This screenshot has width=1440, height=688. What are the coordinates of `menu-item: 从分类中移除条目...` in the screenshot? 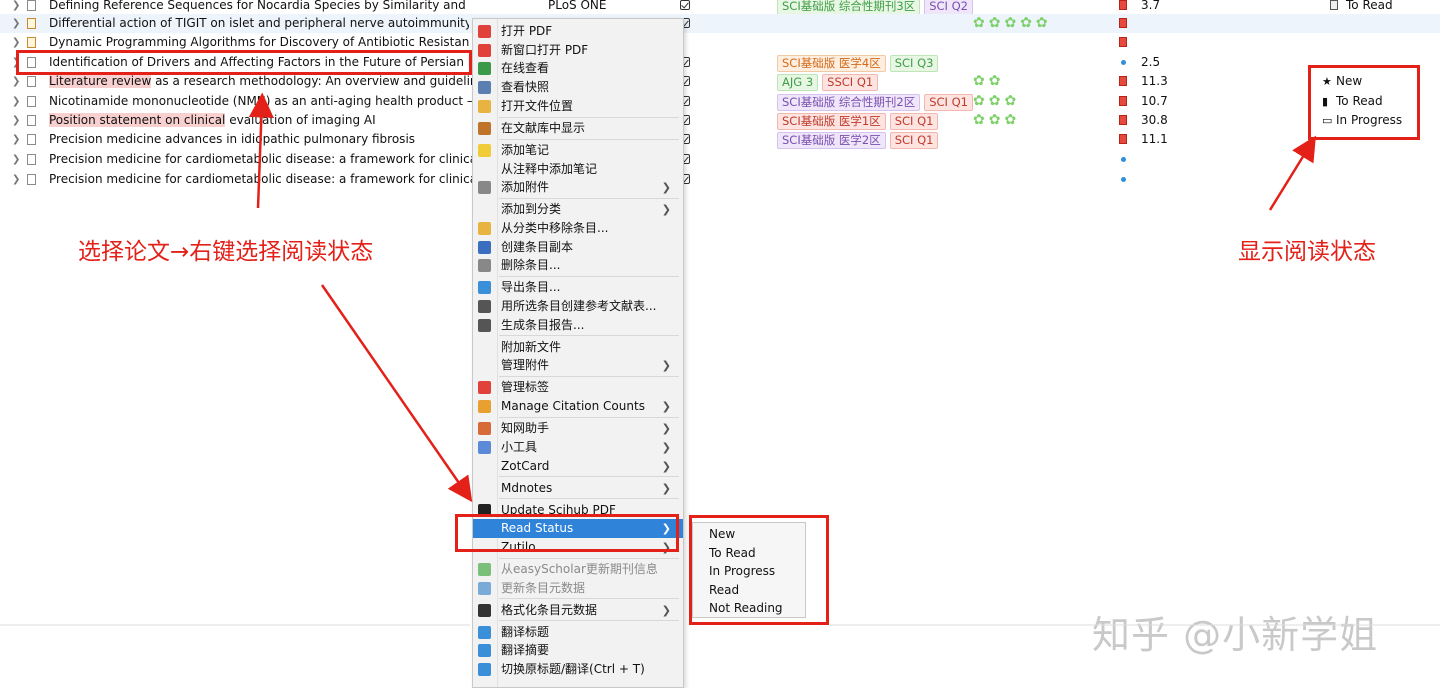 It's located at (578, 228).